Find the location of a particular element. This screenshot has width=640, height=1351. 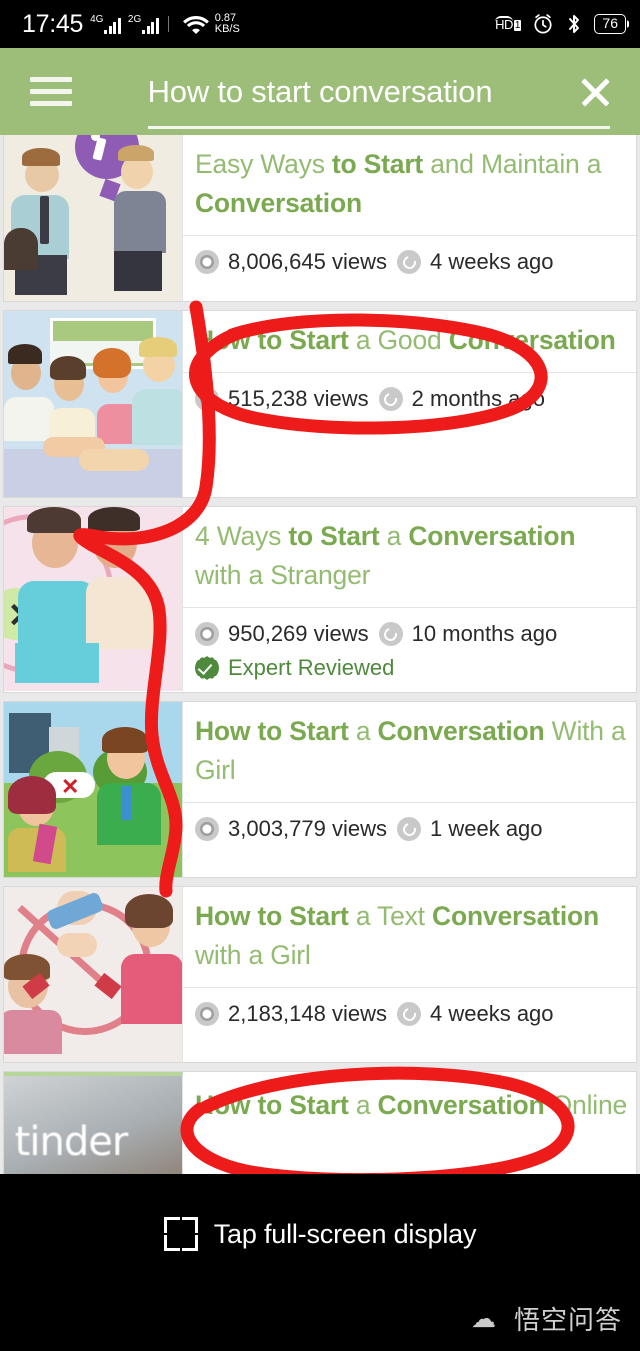

result-meta-5: 2,183,148 views 4 weeks ago is located at coordinates (409, 1012).